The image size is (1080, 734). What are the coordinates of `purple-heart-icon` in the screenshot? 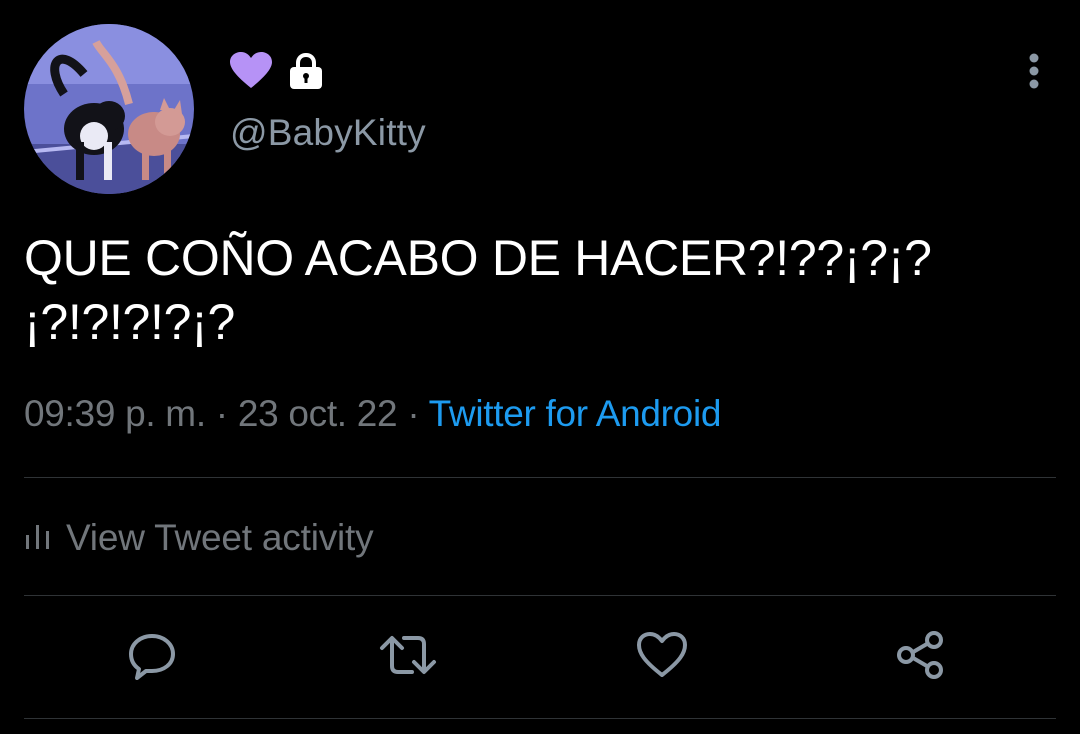 It's located at (251, 71).